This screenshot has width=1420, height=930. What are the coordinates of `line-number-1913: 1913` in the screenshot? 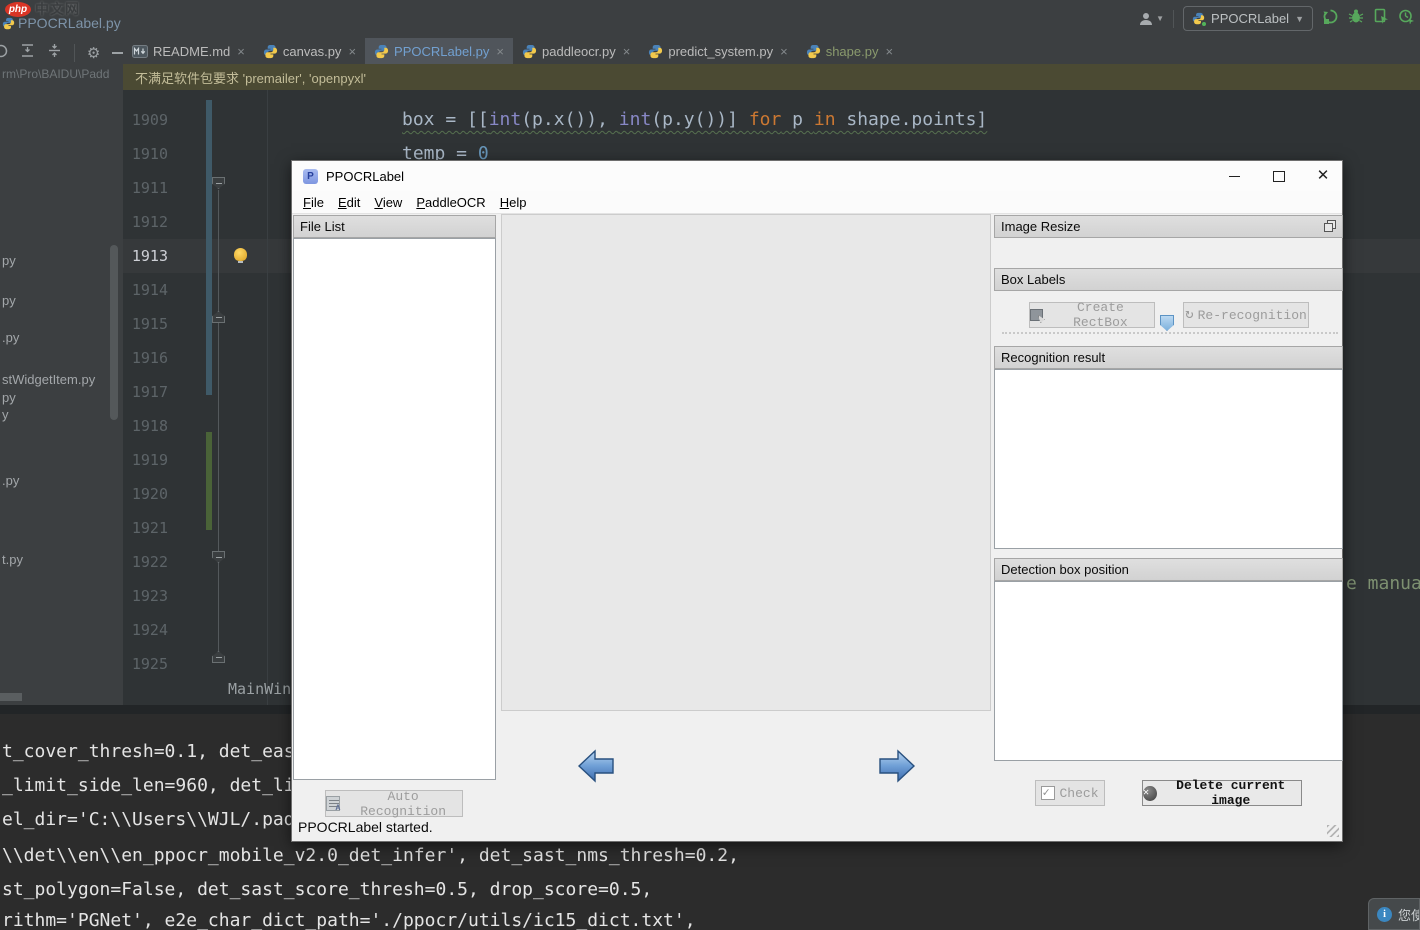 It's located at (145, 256).